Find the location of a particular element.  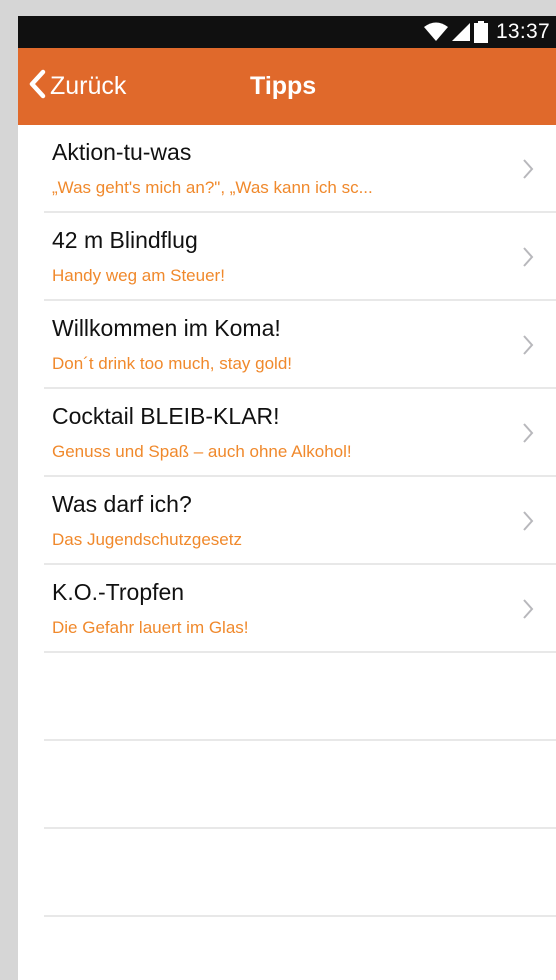

list-item-title: Willkommen im Koma! is located at coordinates (166, 328).